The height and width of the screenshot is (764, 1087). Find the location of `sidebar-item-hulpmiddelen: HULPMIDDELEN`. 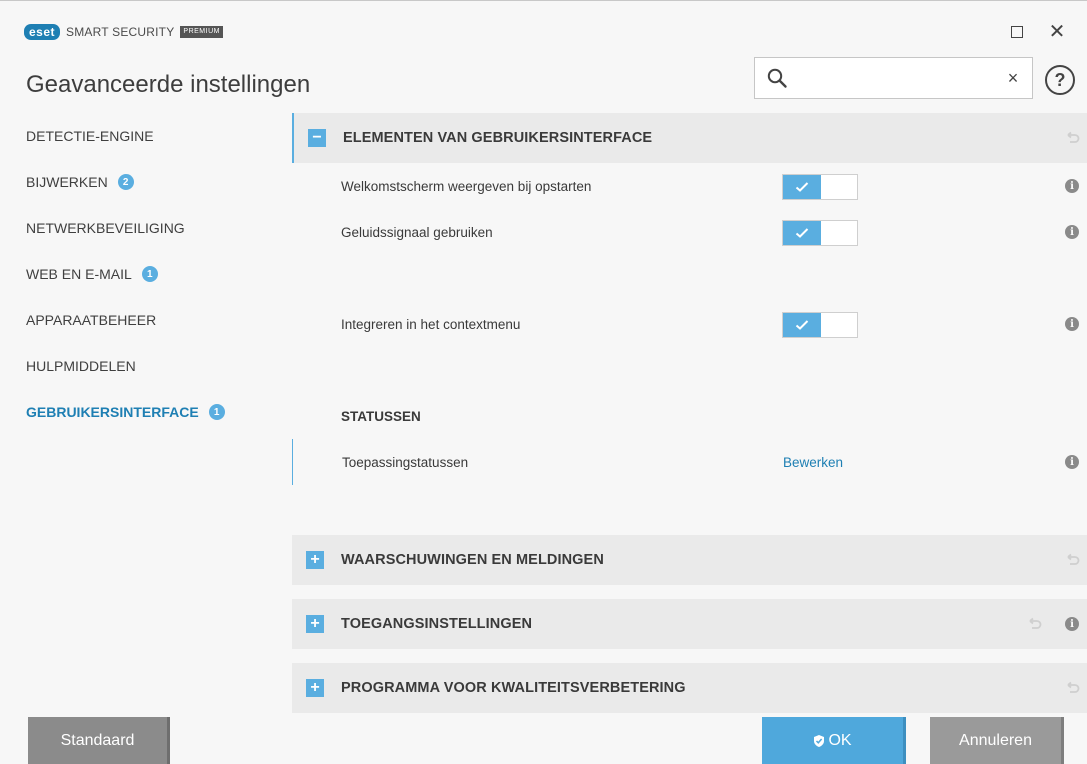

sidebar-item-hulpmiddelen: HULPMIDDELEN is located at coordinates (140, 366).